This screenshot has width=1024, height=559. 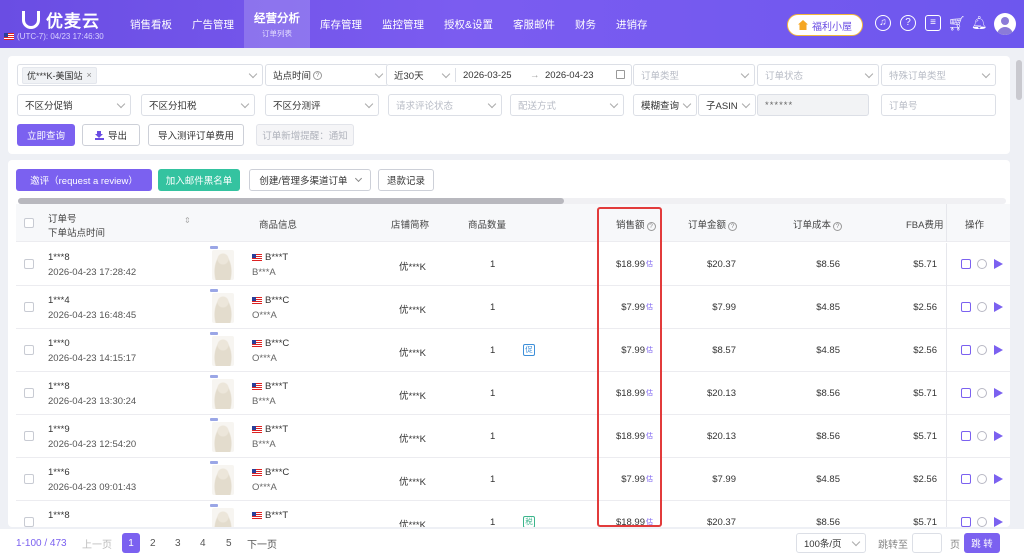 I want to click on table-row: 1***8 B***T 优***K 1 税 $18.99估 $20.37 $8.56 $5.71, so click(x=513, y=514).